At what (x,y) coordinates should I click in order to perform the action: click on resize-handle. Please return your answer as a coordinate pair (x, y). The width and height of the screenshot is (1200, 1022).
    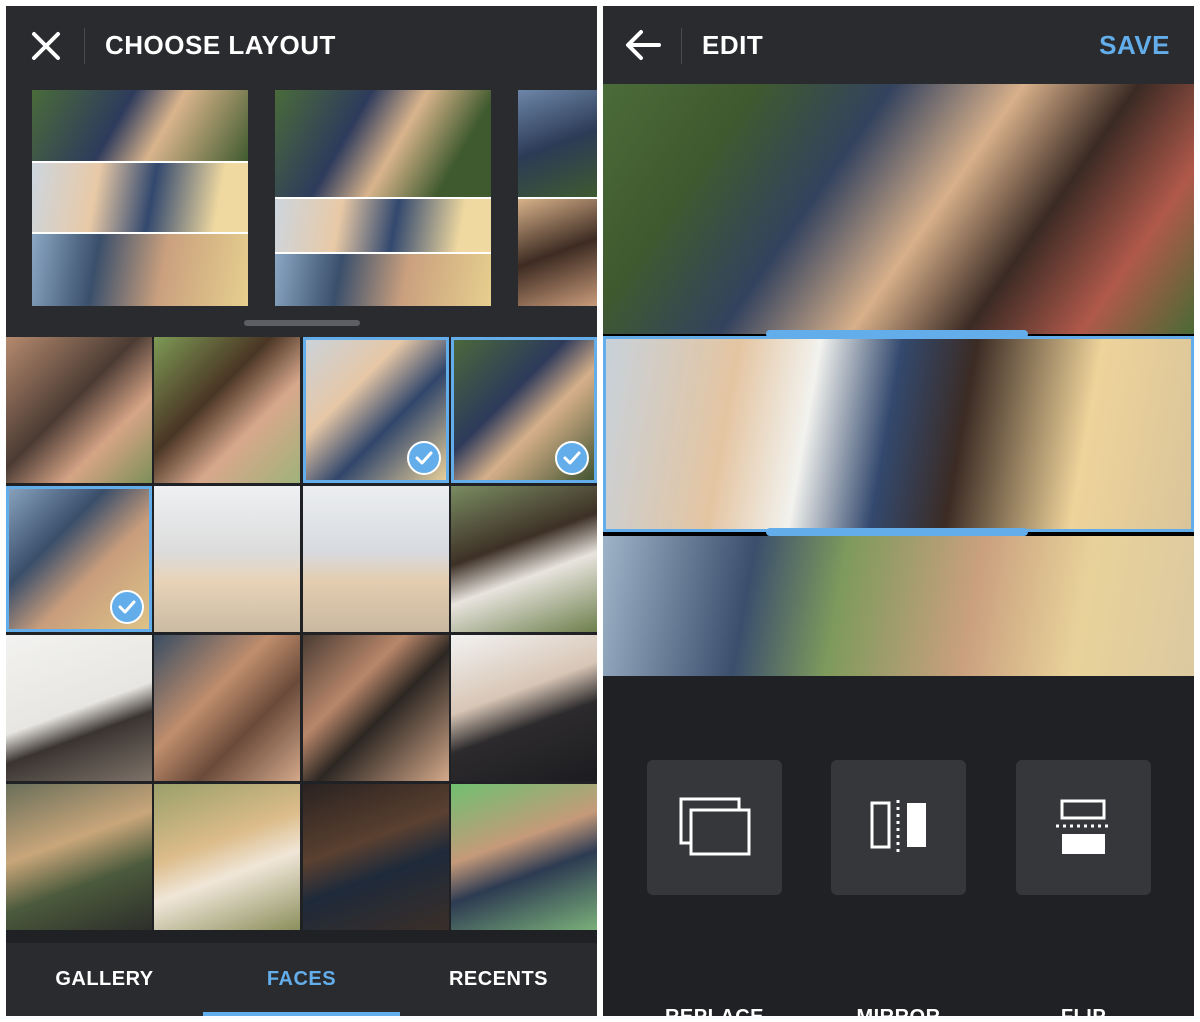
    Looking at the image, I should click on (897, 532).